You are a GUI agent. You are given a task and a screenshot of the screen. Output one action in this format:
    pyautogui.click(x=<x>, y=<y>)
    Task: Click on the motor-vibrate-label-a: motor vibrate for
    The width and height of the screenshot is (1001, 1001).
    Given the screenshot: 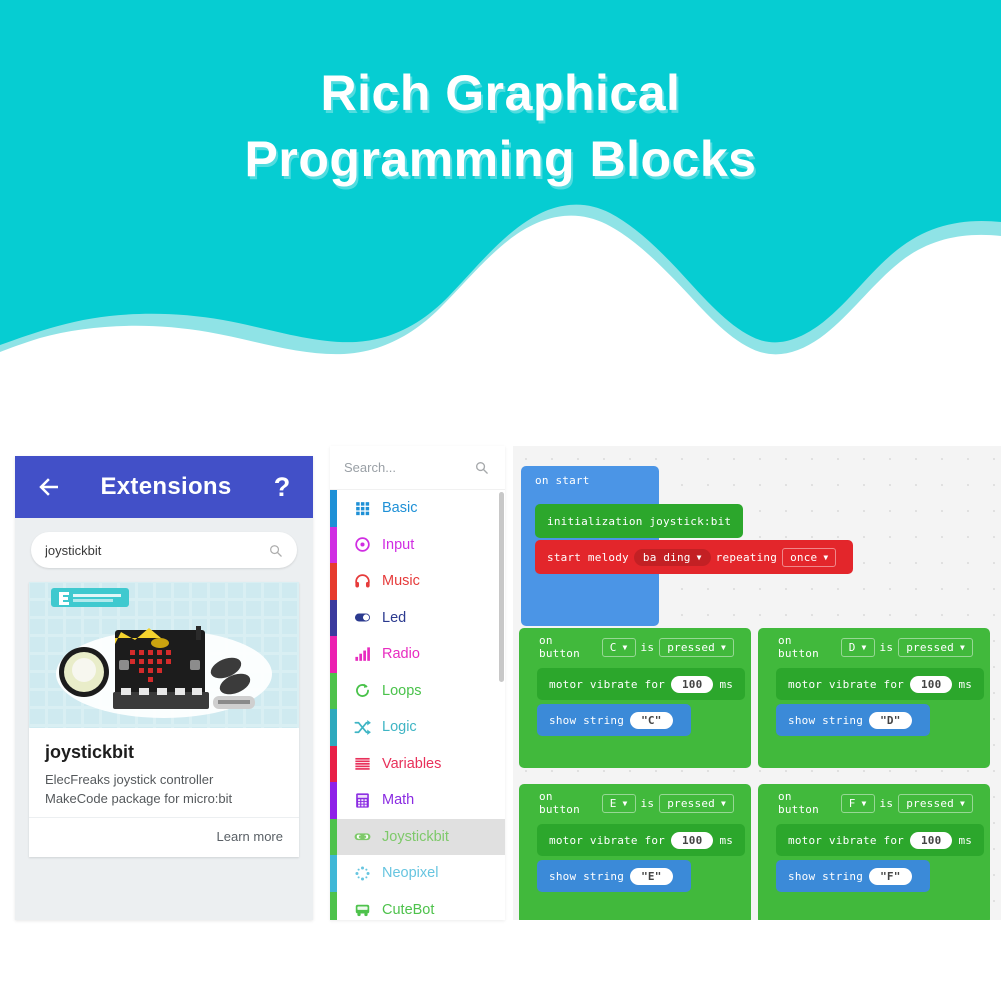 What is the action you would take?
    pyautogui.click(x=607, y=684)
    